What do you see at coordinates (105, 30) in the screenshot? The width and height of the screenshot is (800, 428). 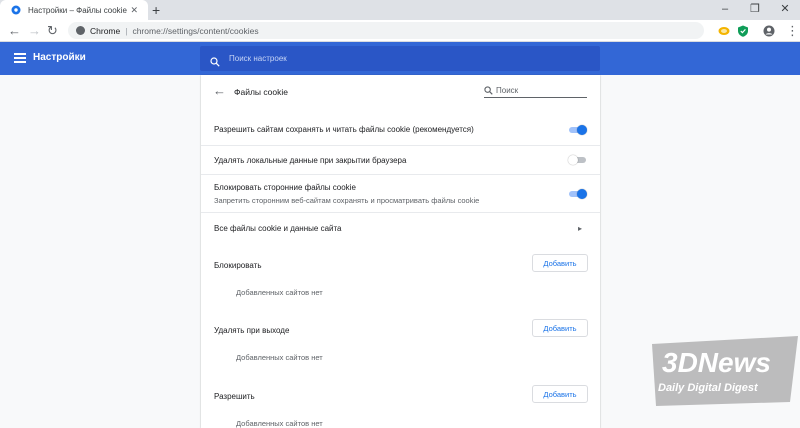 I see `site-label: Chrome` at bounding box center [105, 30].